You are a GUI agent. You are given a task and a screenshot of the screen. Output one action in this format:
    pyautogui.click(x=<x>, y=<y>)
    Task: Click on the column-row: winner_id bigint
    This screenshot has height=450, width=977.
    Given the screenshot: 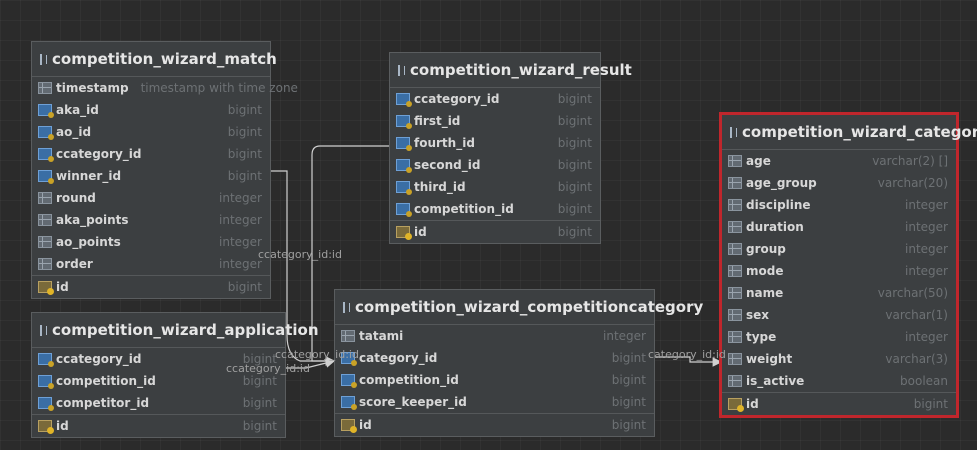 What is the action you would take?
    pyautogui.click(x=151, y=176)
    